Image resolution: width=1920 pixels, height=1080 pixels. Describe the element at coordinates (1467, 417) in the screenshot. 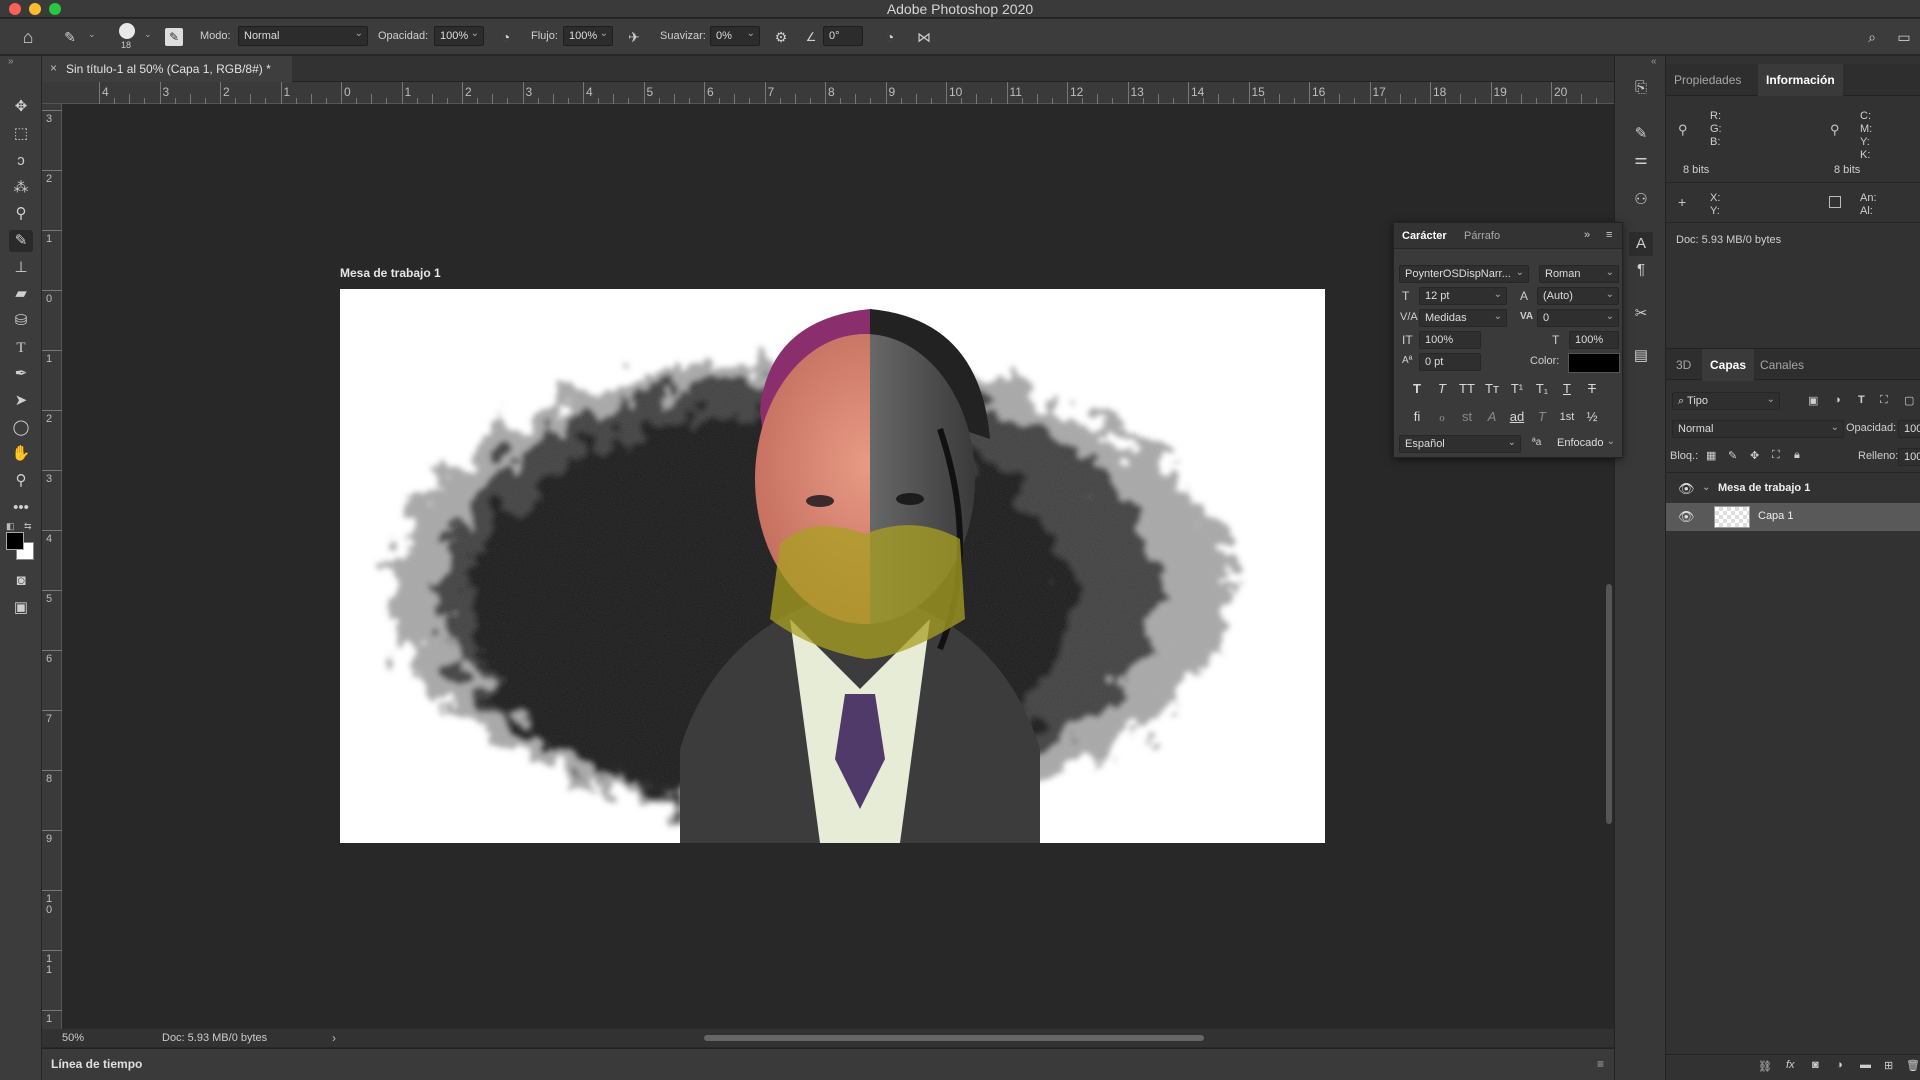

I see `discretionary-ligatures-button: st` at that location.